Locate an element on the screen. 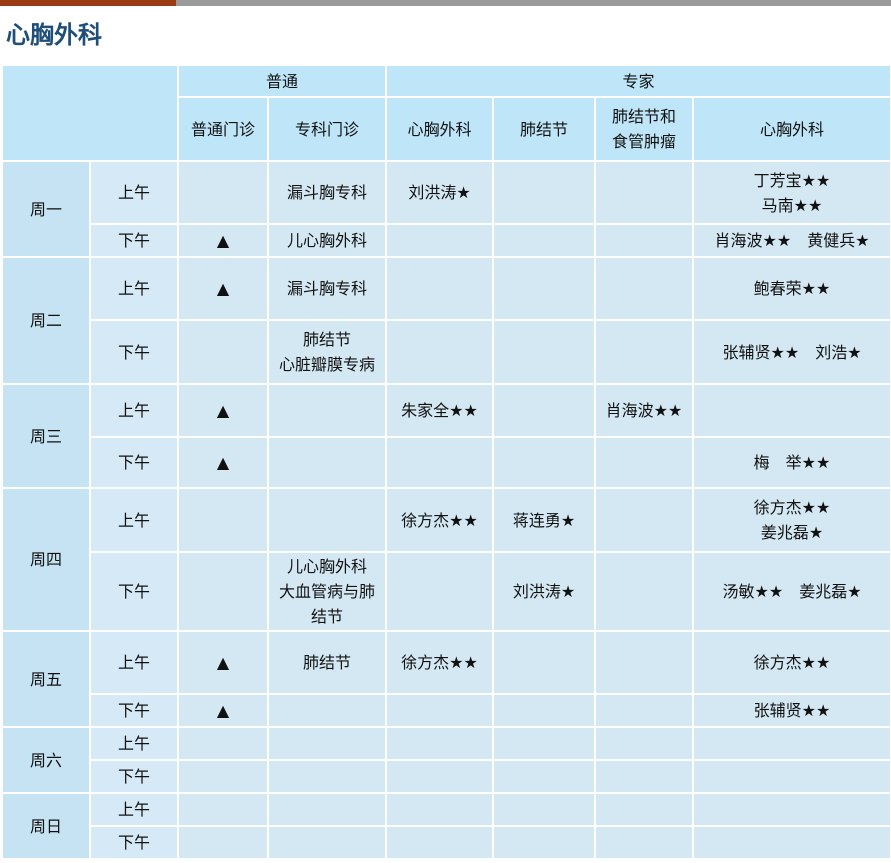 This screenshot has height=863, width=891. cell-thoracic: 刘洪涛★ is located at coordinates (440, 192).